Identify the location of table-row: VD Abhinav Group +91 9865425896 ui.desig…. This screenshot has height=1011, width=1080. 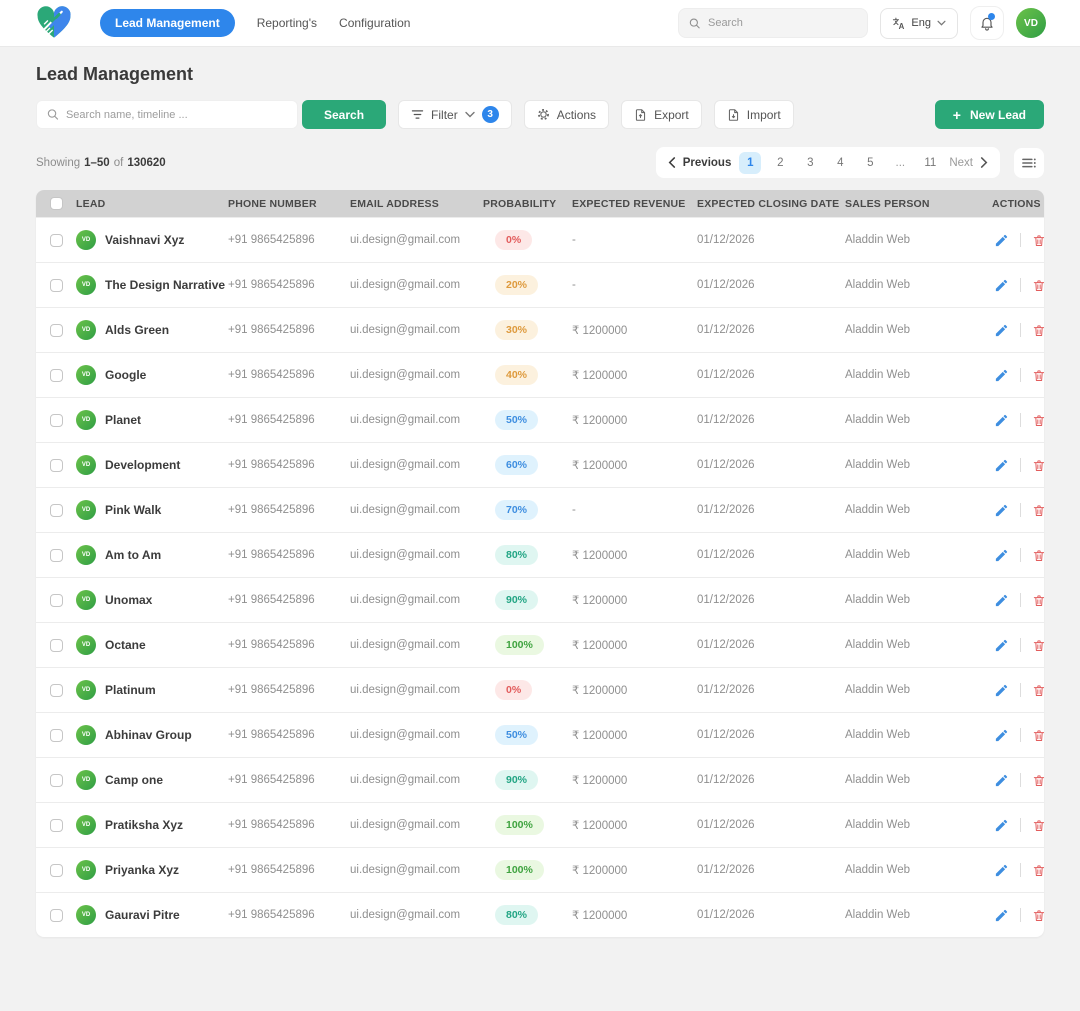
(540, 734).